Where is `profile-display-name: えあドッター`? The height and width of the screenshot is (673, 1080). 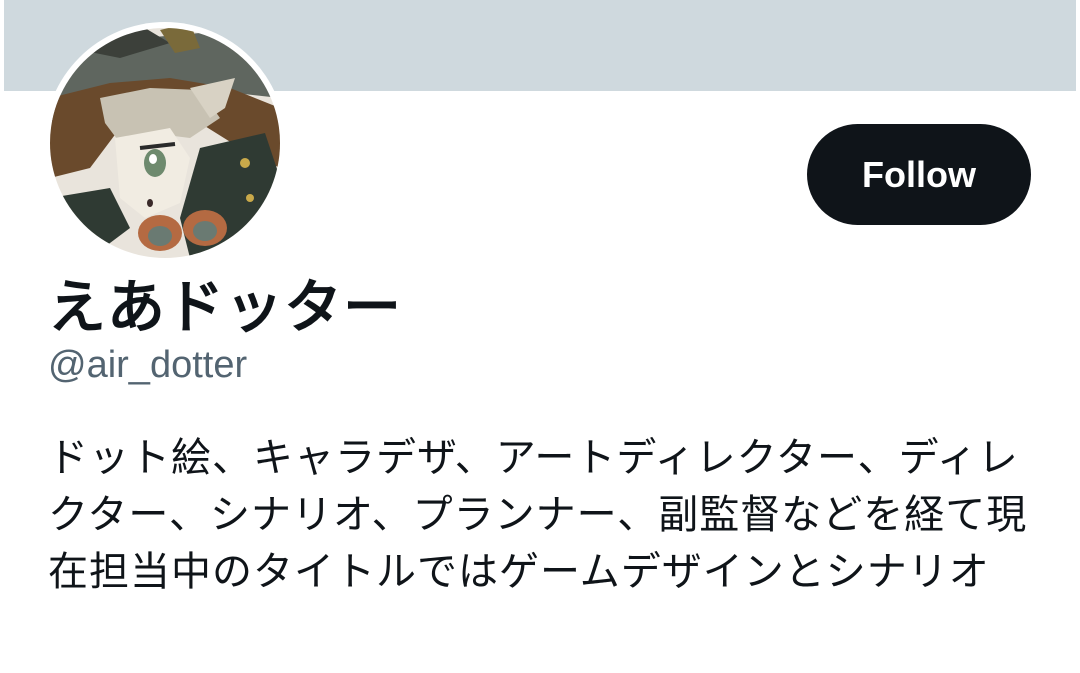 profile-display-name: えあドッター is located at coordinates (225, 307).